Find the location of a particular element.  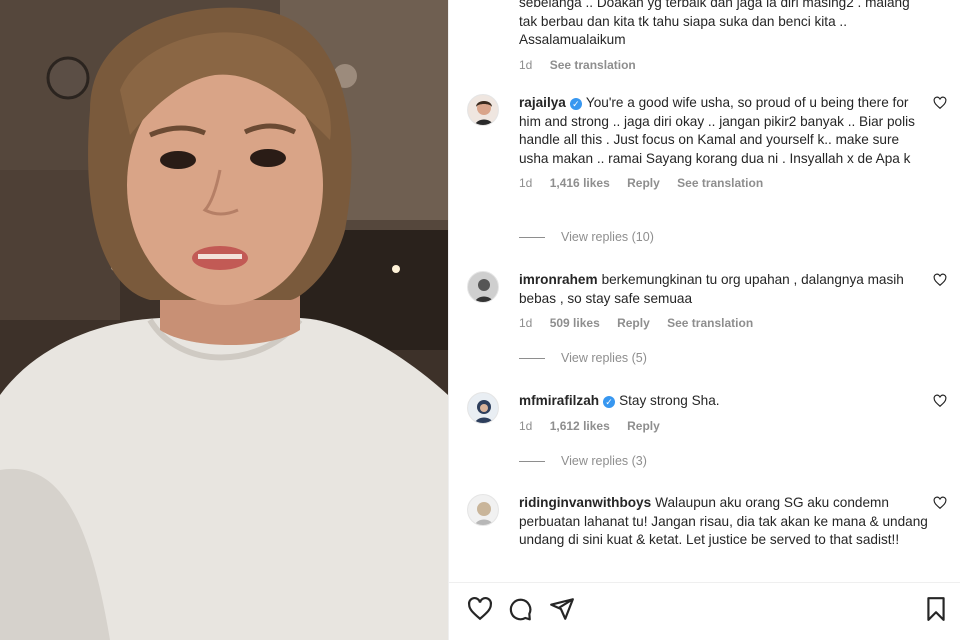

like-count: 509 likes is located at coordinates (575, 323).